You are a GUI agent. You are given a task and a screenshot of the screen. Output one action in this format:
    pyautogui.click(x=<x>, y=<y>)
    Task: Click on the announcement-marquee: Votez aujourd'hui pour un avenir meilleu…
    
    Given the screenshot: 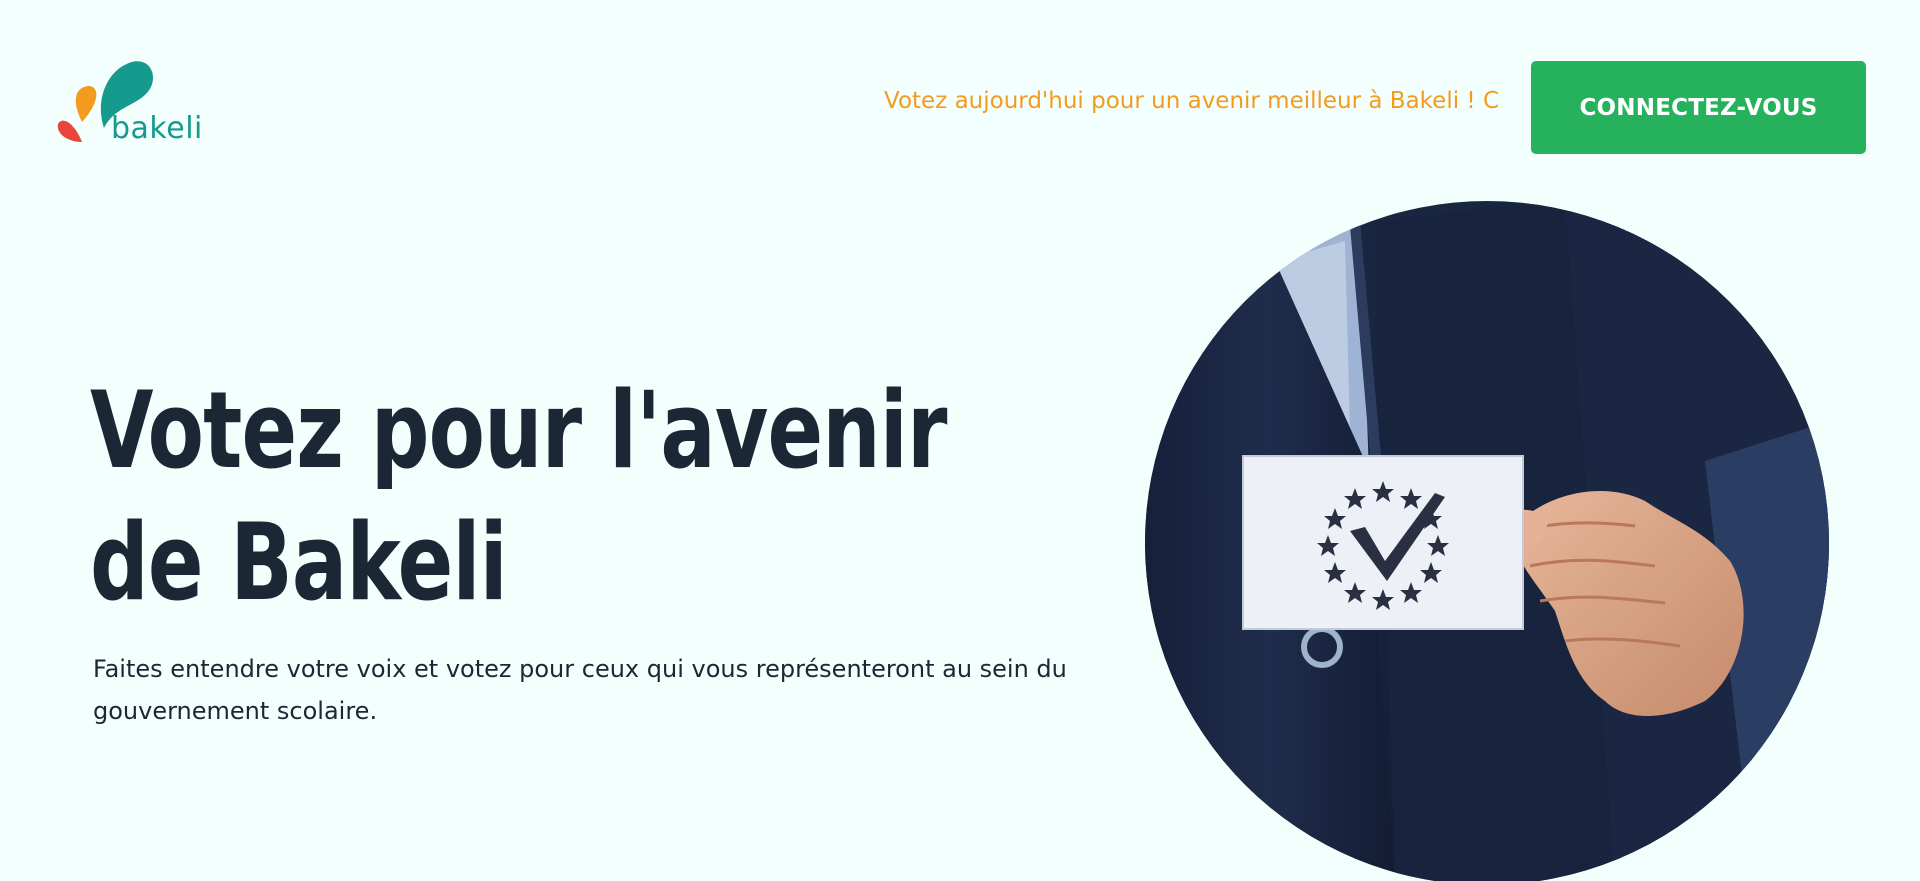 What is the action you would take?
    pyautogui.click(x=1207, y=101)
    